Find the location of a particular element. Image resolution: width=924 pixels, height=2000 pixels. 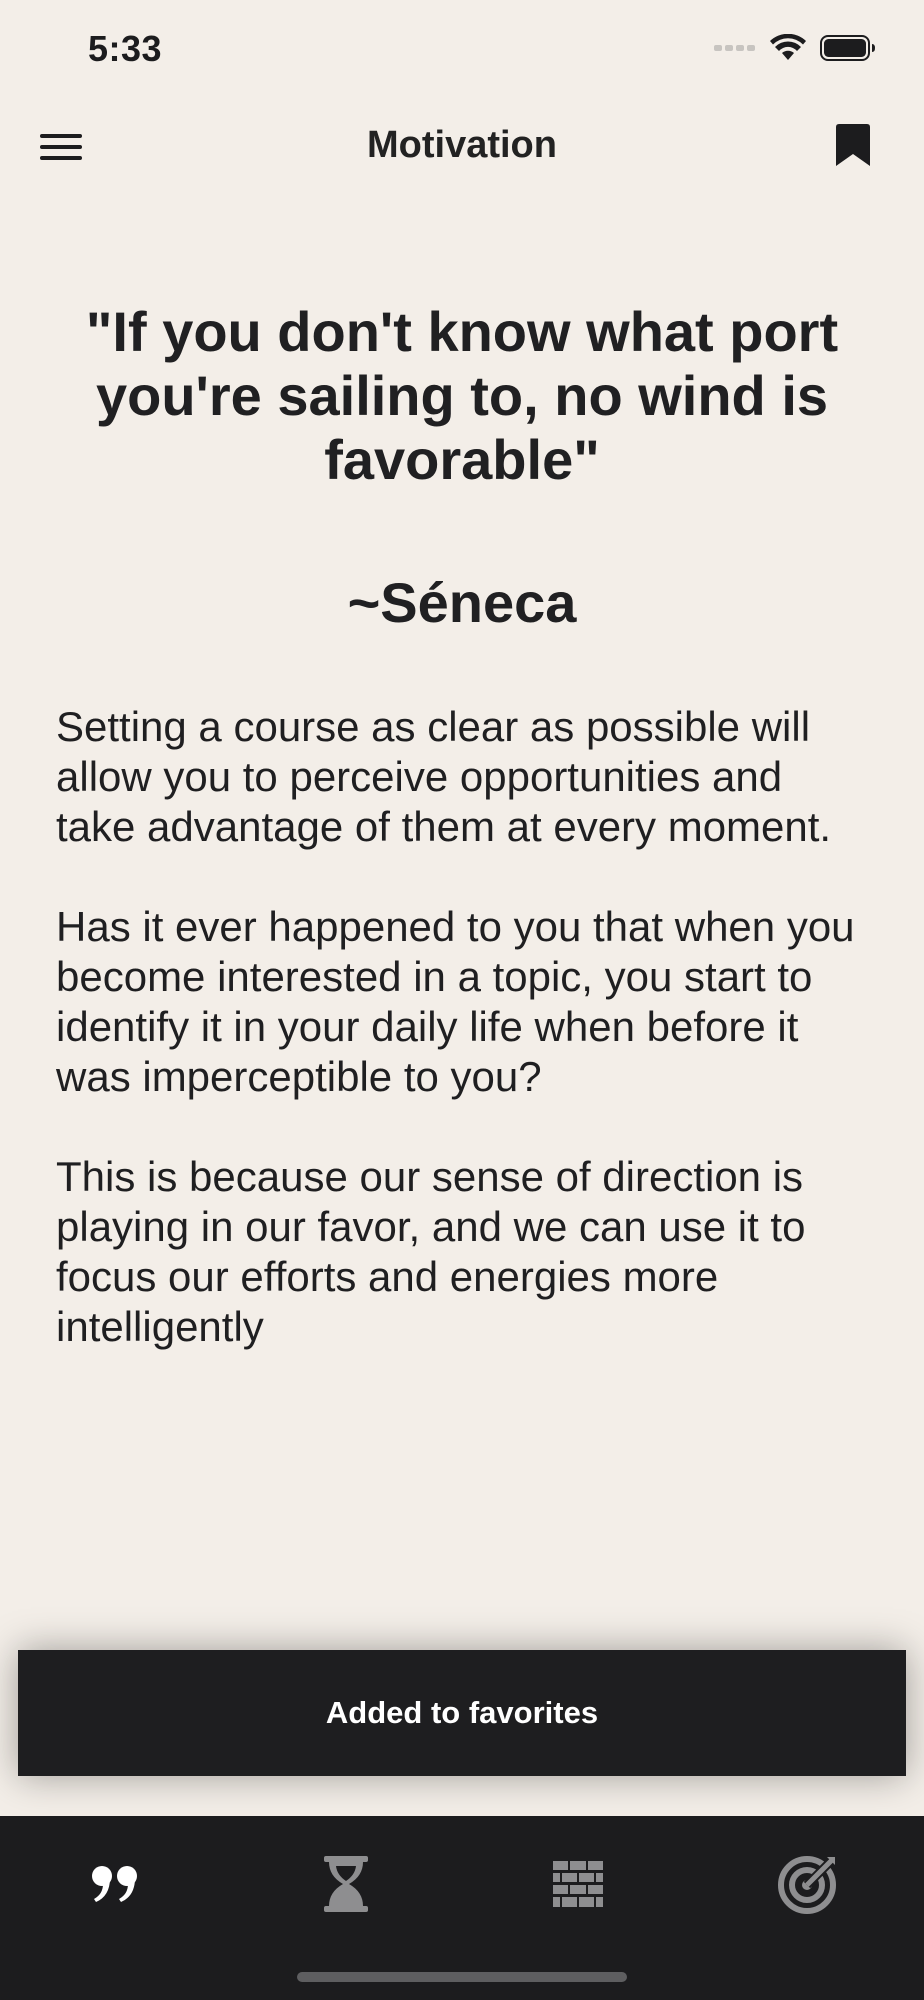

tab-timer is located at coordinates (346, 1884).